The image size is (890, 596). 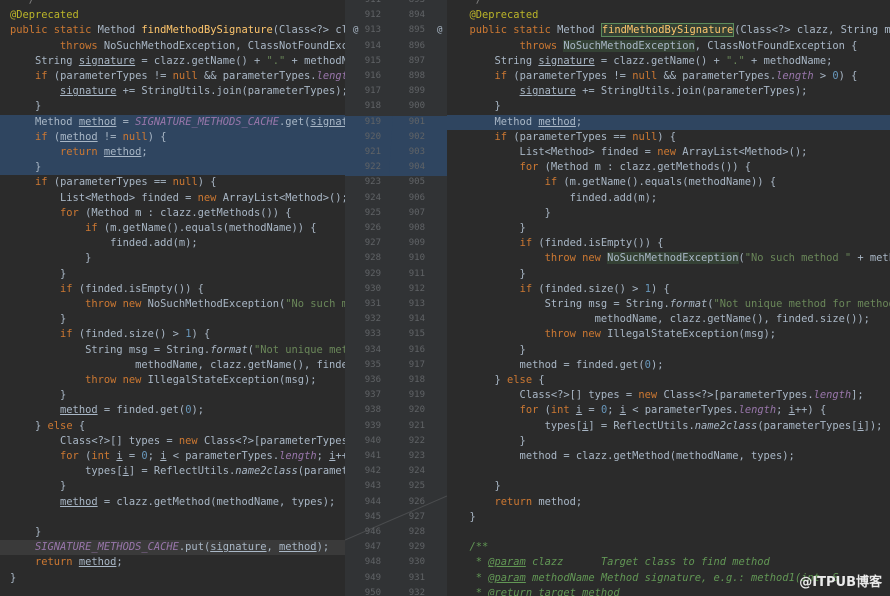 I want to click on code-line: if (method != null) {, so click(x=172, y=137).